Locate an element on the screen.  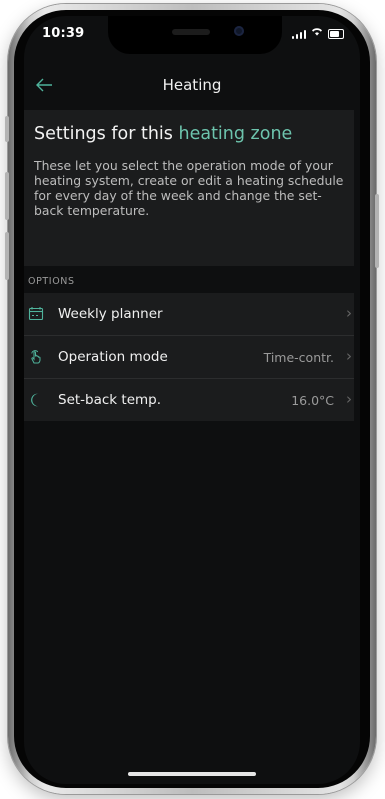
list-item-value: 16.0°C is located at coordinates (312, 400).